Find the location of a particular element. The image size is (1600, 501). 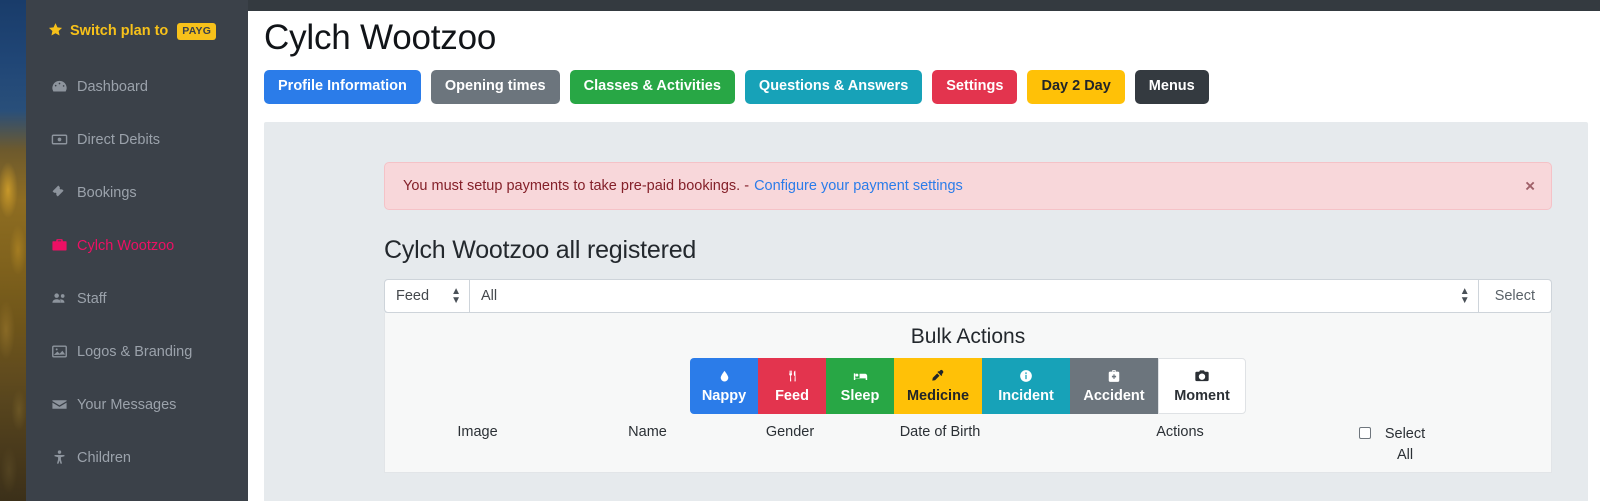

sidebar-item-dashboard: Dashboard is located at coordinates (137, 86).